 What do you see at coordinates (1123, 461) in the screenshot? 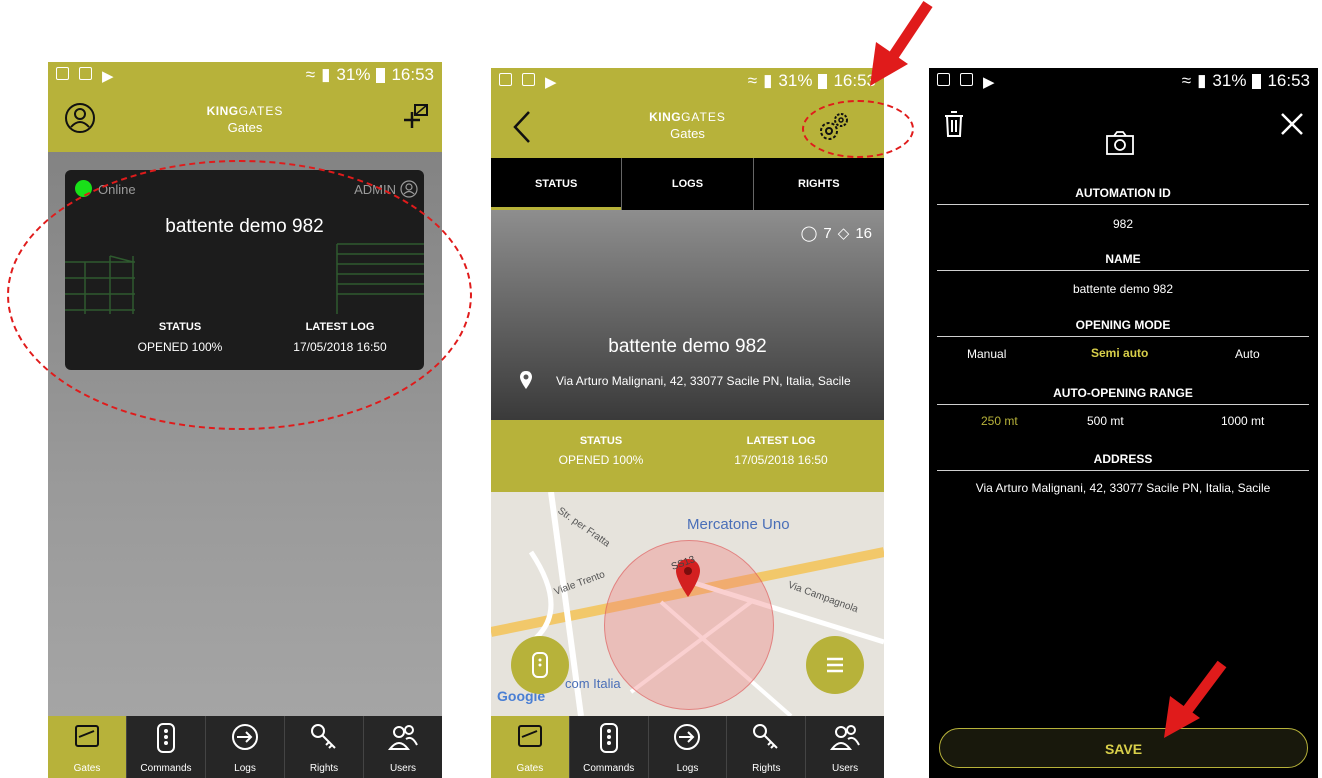
I see `address-label: ADDRESS` at bounding box center [1123, 461].